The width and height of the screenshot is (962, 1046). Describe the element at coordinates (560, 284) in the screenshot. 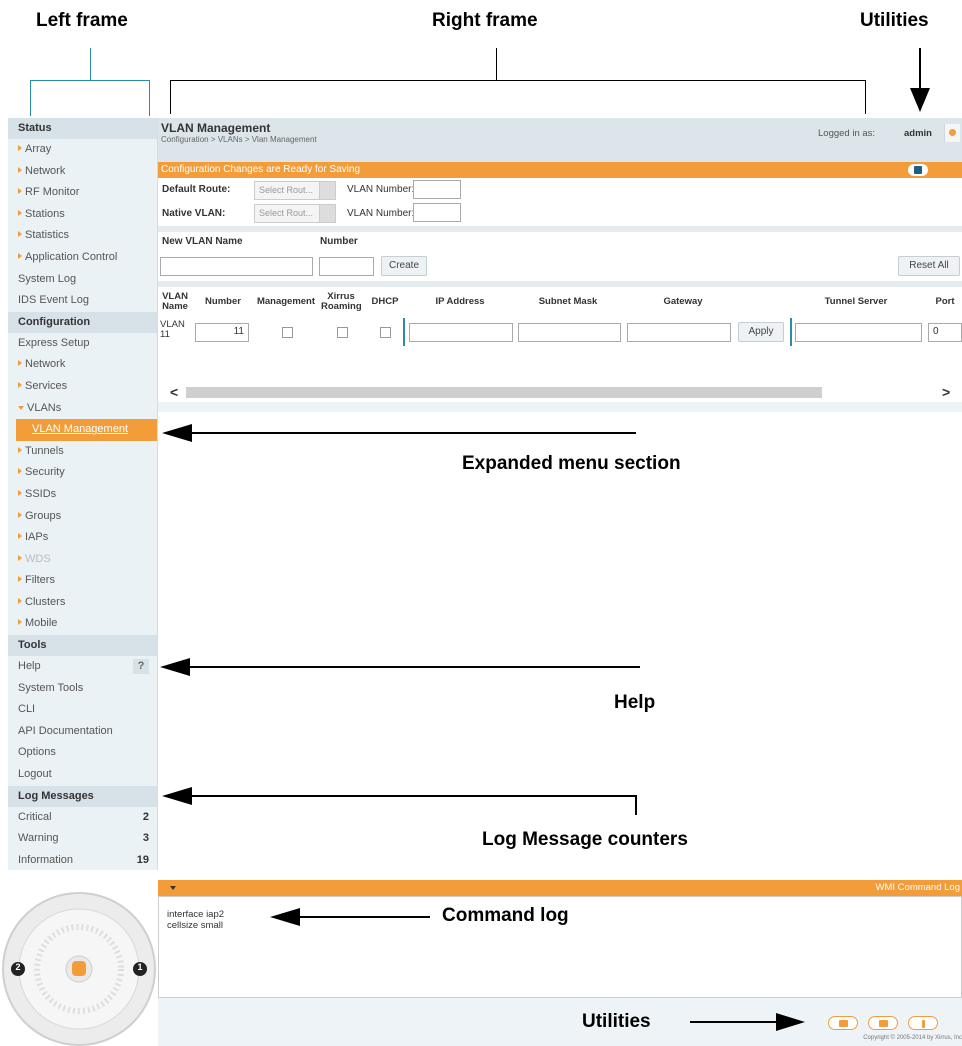

I see `section-divider` at that location.